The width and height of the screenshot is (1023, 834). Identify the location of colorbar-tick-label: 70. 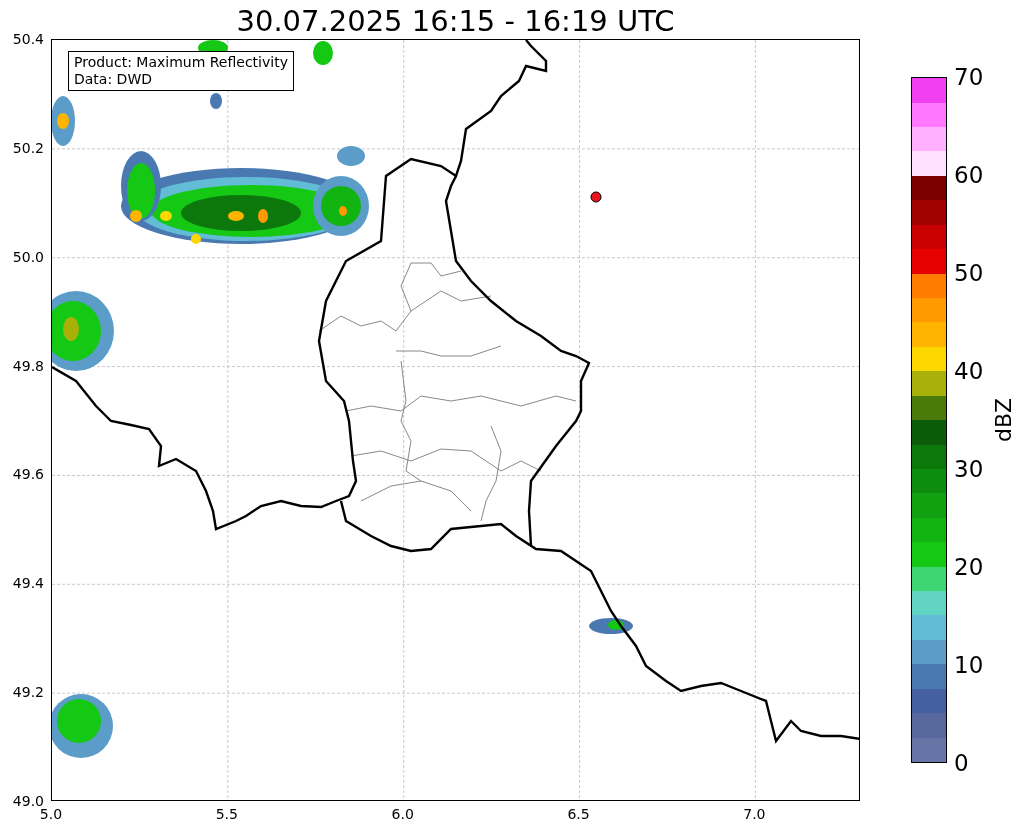
(969, 77).